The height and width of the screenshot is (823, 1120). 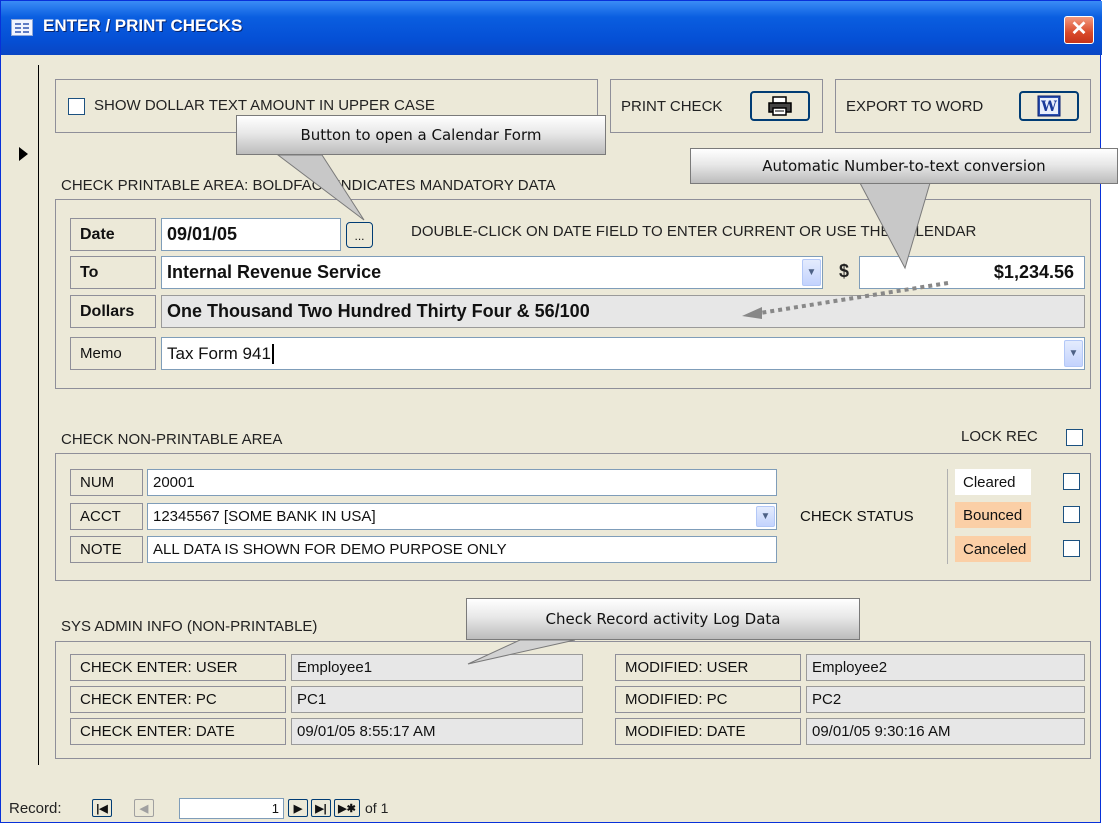 What do you see at coordinates (320, 187) in the screenshot?
I see `calendar-callout-pointer` at bounding box center [320, 187].